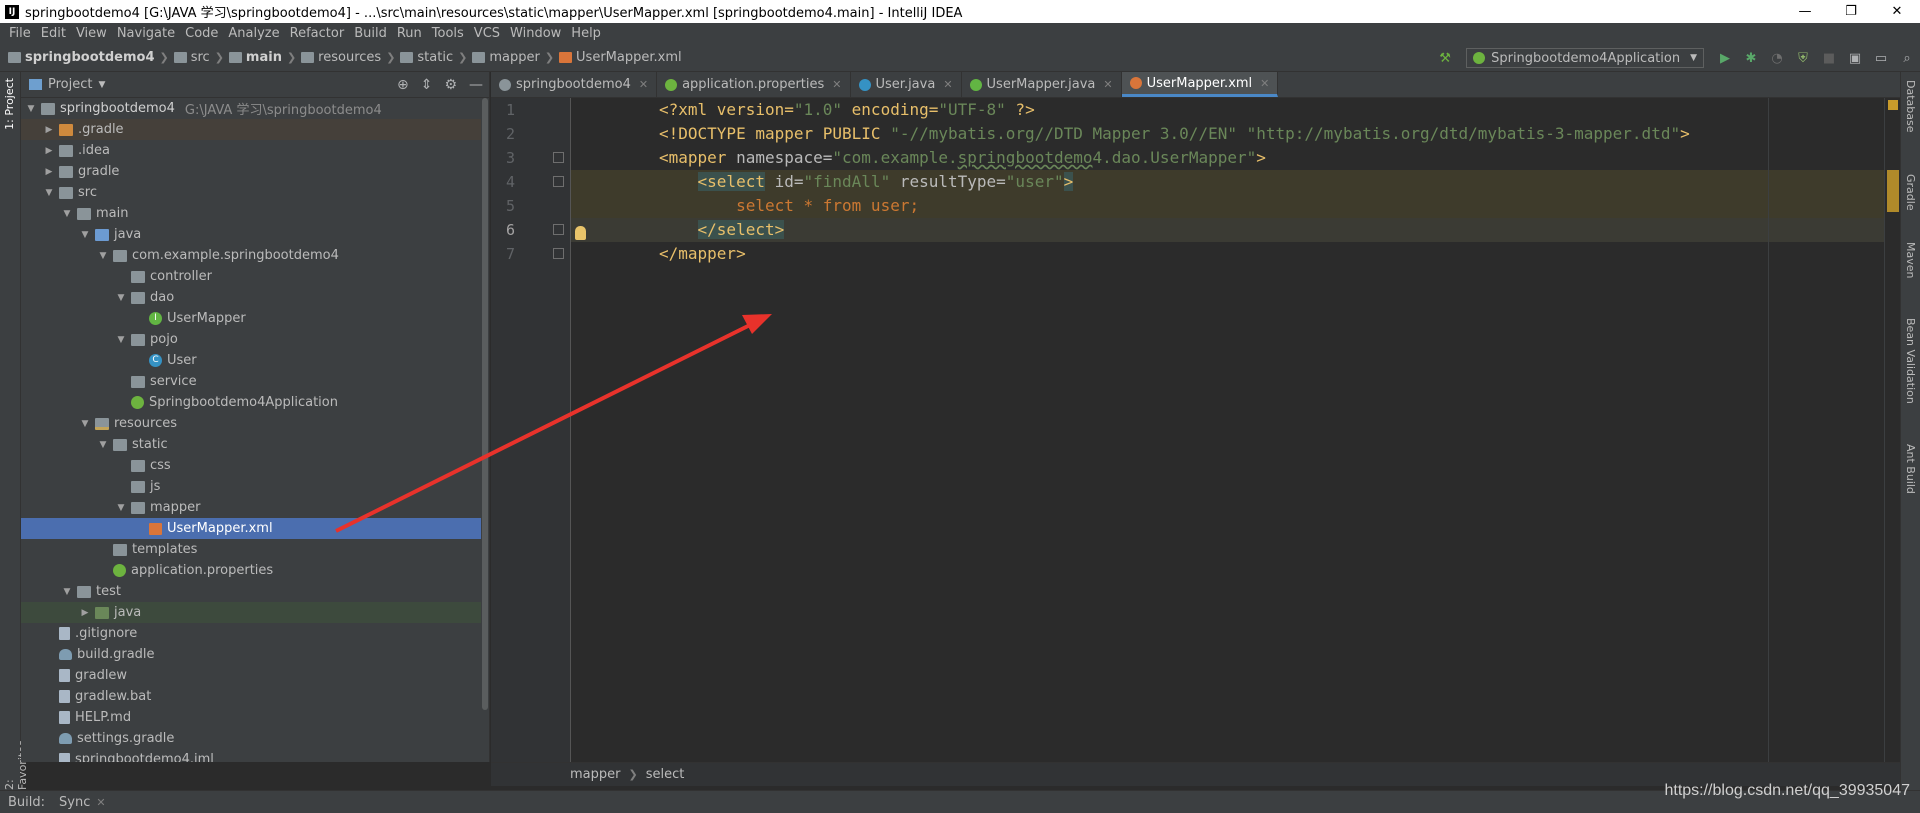 This screenshot has height=813, width=1920. What do you see at coordinates (201, 33) in the screenshot?
I see `menu-code: Code` at bounding box center [201, 33].